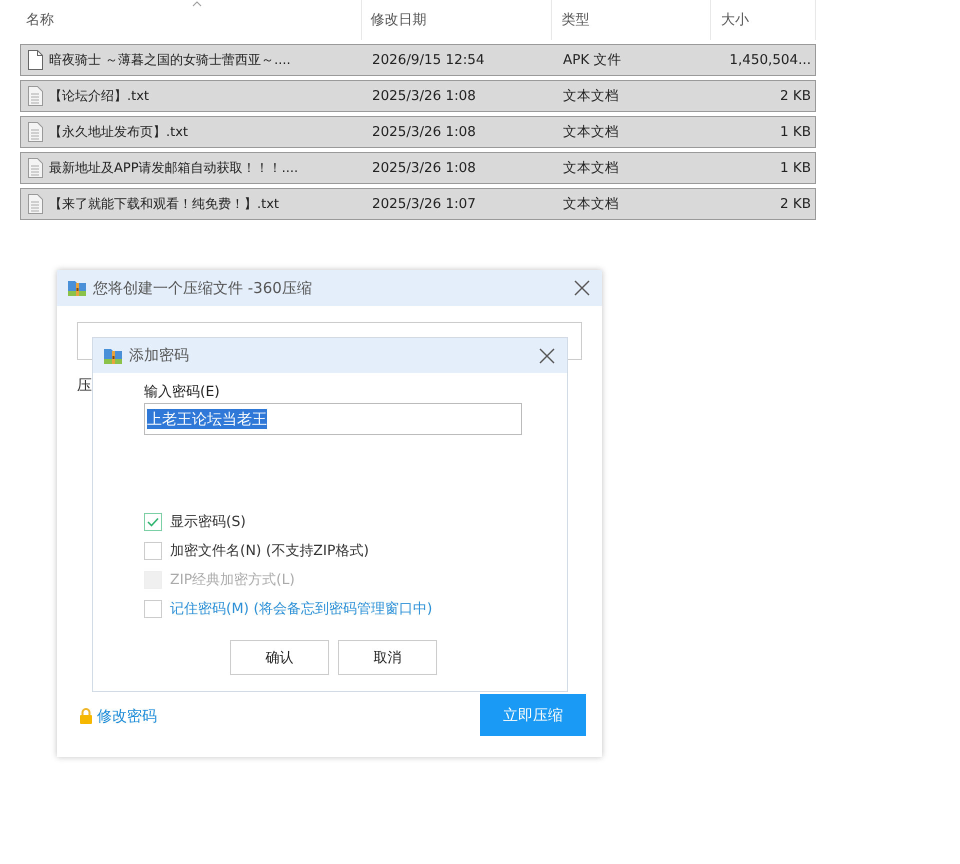 The width and height of the screenshot is (960, 864). What do you see at coordinates (99, 96) in the screenshot?
I see `file-name: 【论坛介绍】.txt` at bounding box center [99, 96].